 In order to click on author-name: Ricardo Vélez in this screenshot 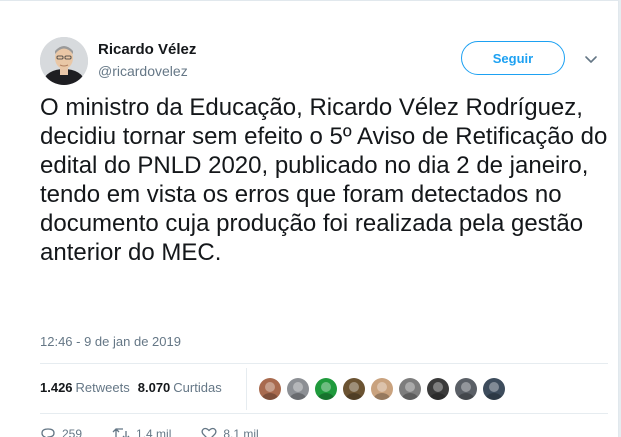, I will do `click(147, 49)`.